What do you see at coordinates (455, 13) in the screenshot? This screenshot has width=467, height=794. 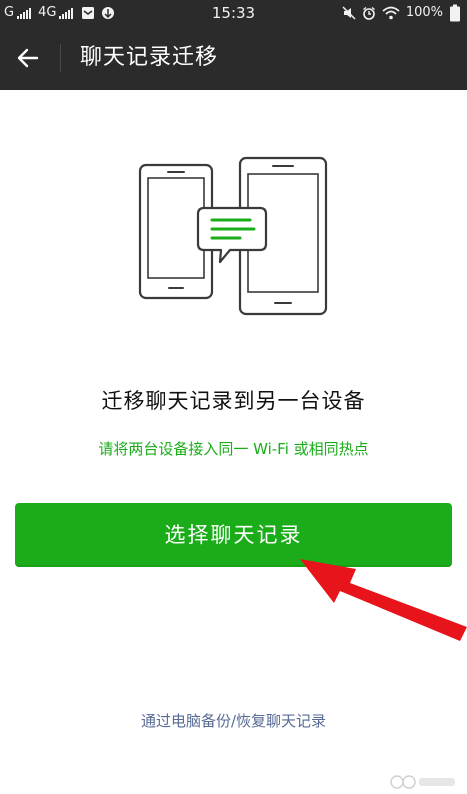 I see `battery-icon` at bounding box center [455, 13].